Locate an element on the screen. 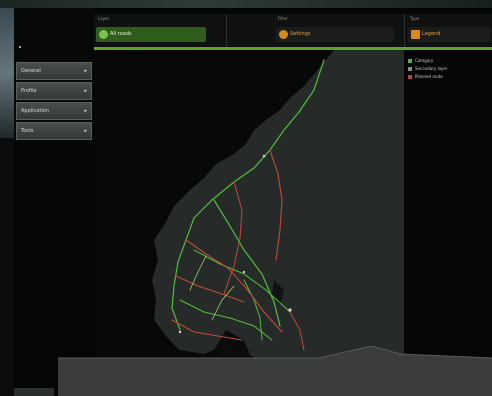 The height and width of the screenshot is (396, 492). legend-item: Category is located at coordinates (420, 61).